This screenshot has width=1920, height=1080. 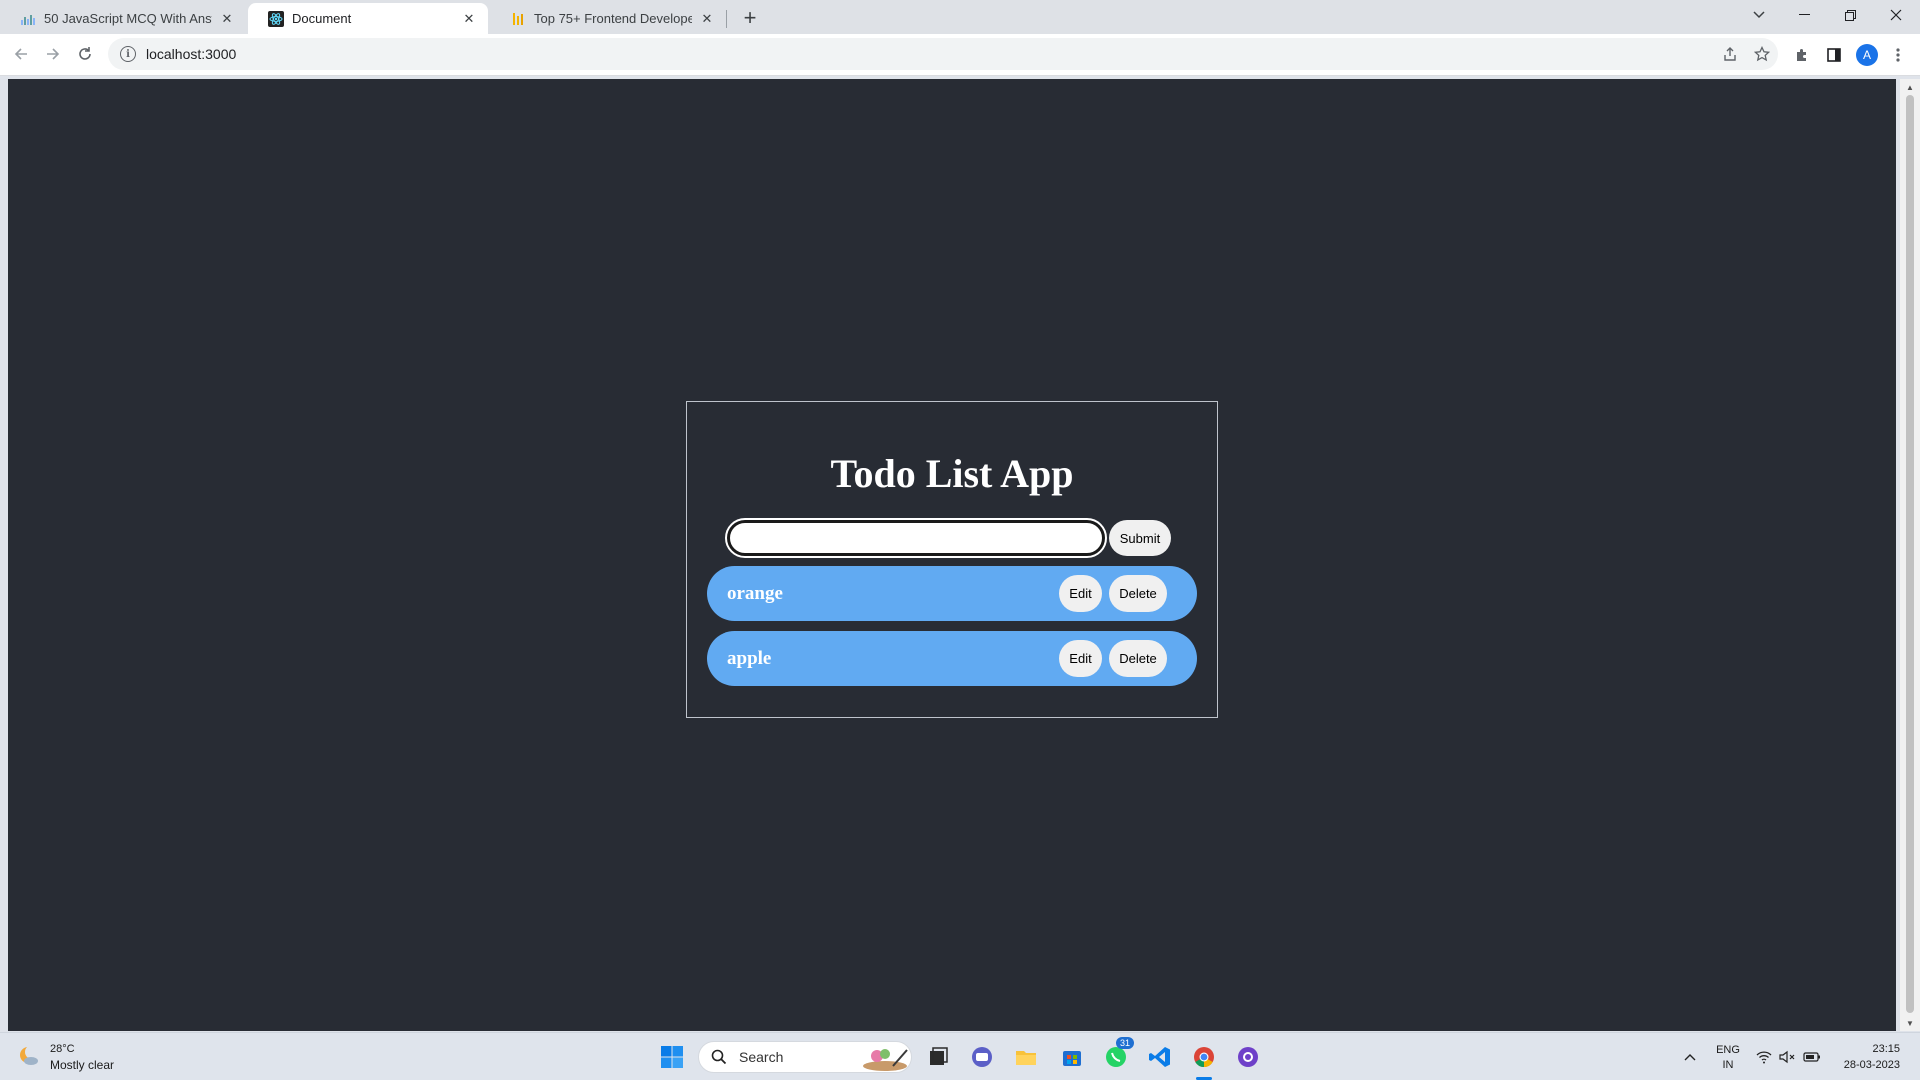 What do you see at coordinates (1730, 54) in the screenshot?
I see `share-icon` at bounding box center [1730, 54].